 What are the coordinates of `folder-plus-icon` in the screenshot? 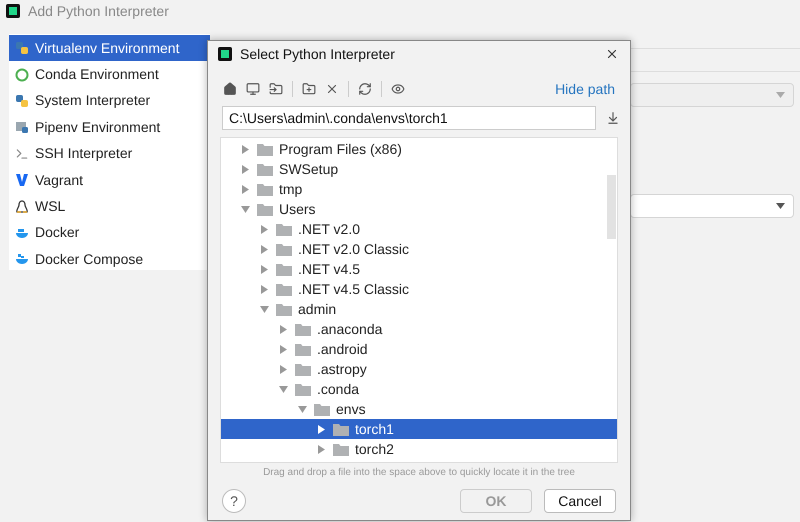 It's located at (309, 89).